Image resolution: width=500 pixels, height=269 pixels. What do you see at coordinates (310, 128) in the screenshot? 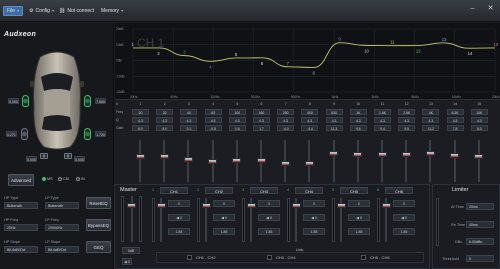
I see `gain-input: -4.4` at bounding box center [310, 128].